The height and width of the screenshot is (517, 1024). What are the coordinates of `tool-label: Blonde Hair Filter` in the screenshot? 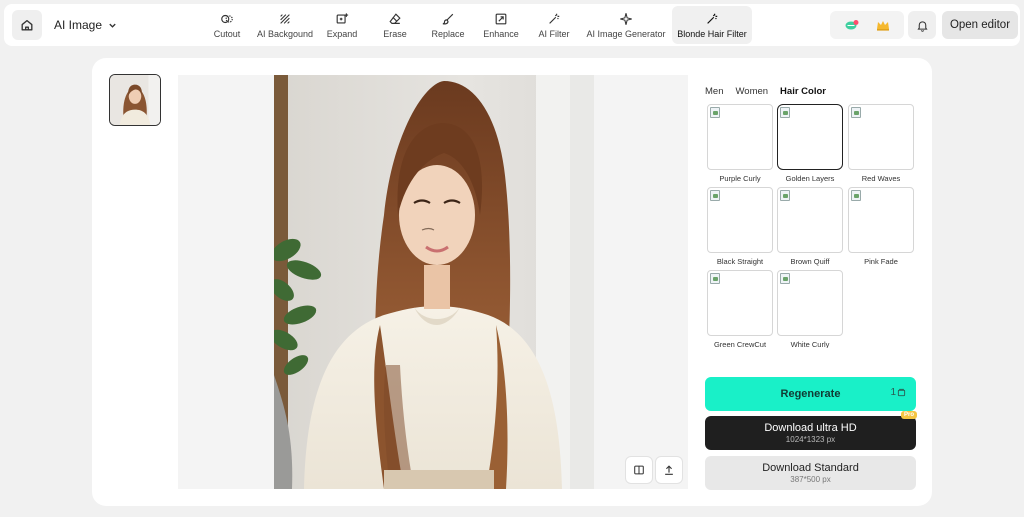 It's located at (712, 33).